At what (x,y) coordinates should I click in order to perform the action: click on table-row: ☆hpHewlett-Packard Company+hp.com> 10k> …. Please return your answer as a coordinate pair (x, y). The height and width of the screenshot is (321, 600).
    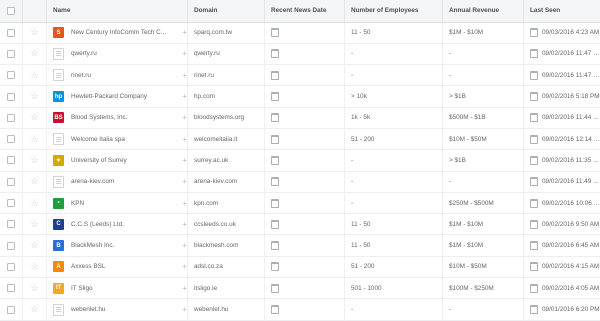
    Looking at the image, I should click on (300, 96).